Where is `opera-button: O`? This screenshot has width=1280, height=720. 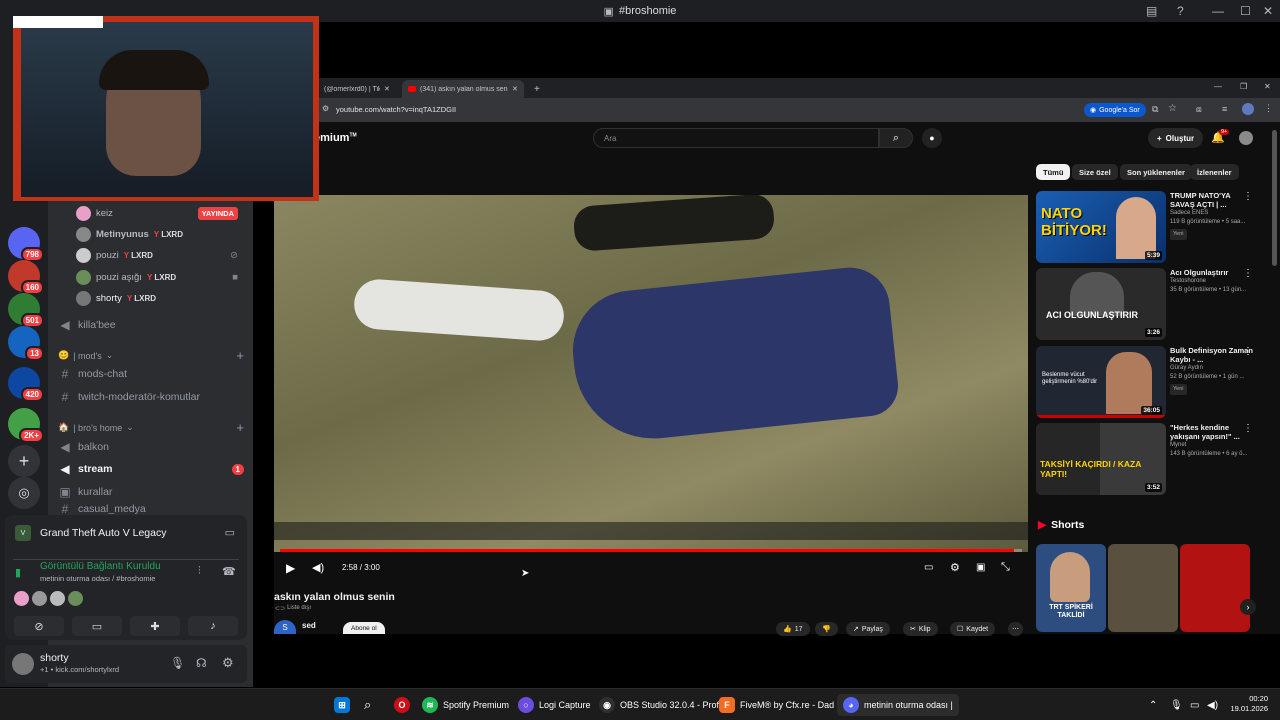
opera-button: O is located at coordinates (402, 705).